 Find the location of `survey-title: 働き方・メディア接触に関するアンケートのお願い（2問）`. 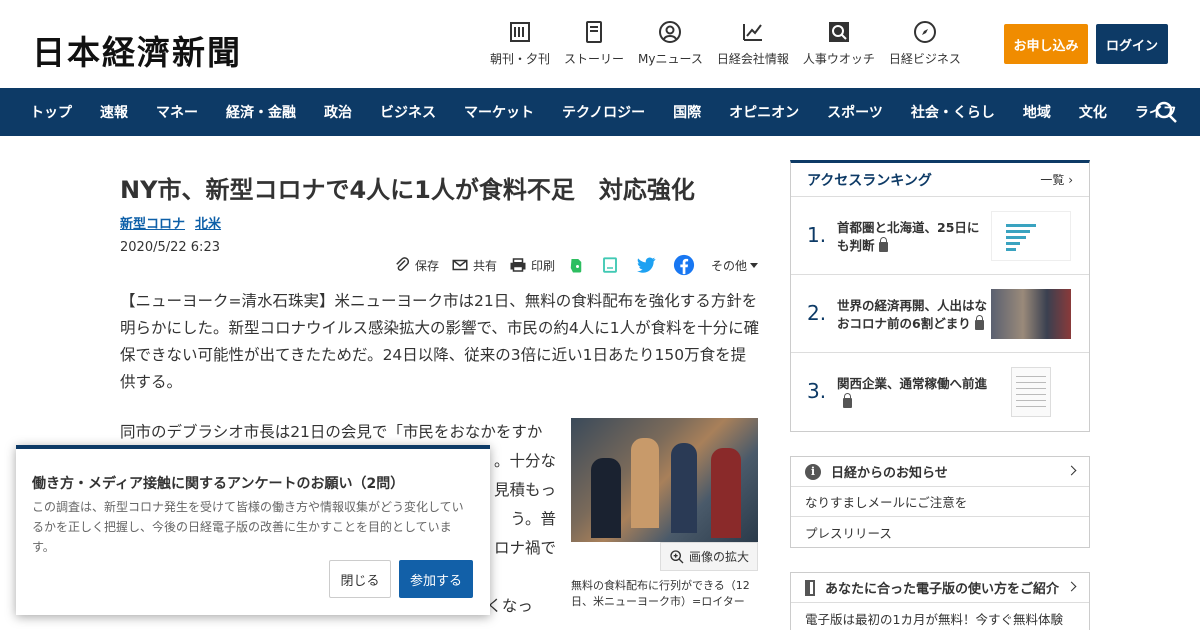

survey-title: 働き方・メディア接触に関するアンケートのお願い（2問） is located at coordinates (218, 484).